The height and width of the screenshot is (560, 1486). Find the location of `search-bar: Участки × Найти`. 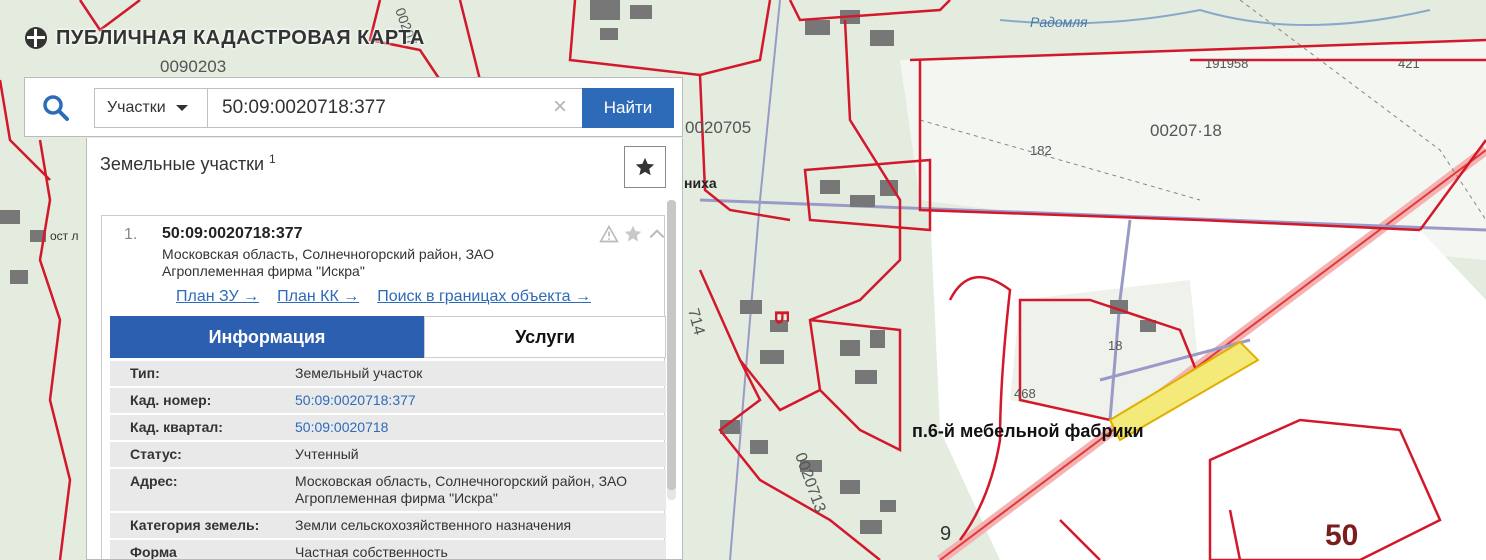

search-bar: Участки × Найти is located at coordinates (353, 107).